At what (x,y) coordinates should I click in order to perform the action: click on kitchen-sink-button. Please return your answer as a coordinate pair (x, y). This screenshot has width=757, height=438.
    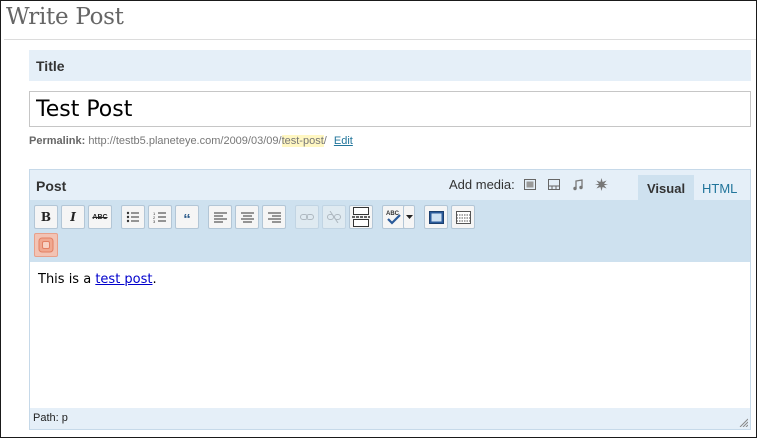
    Looking at the image, I should click on (463, 217).